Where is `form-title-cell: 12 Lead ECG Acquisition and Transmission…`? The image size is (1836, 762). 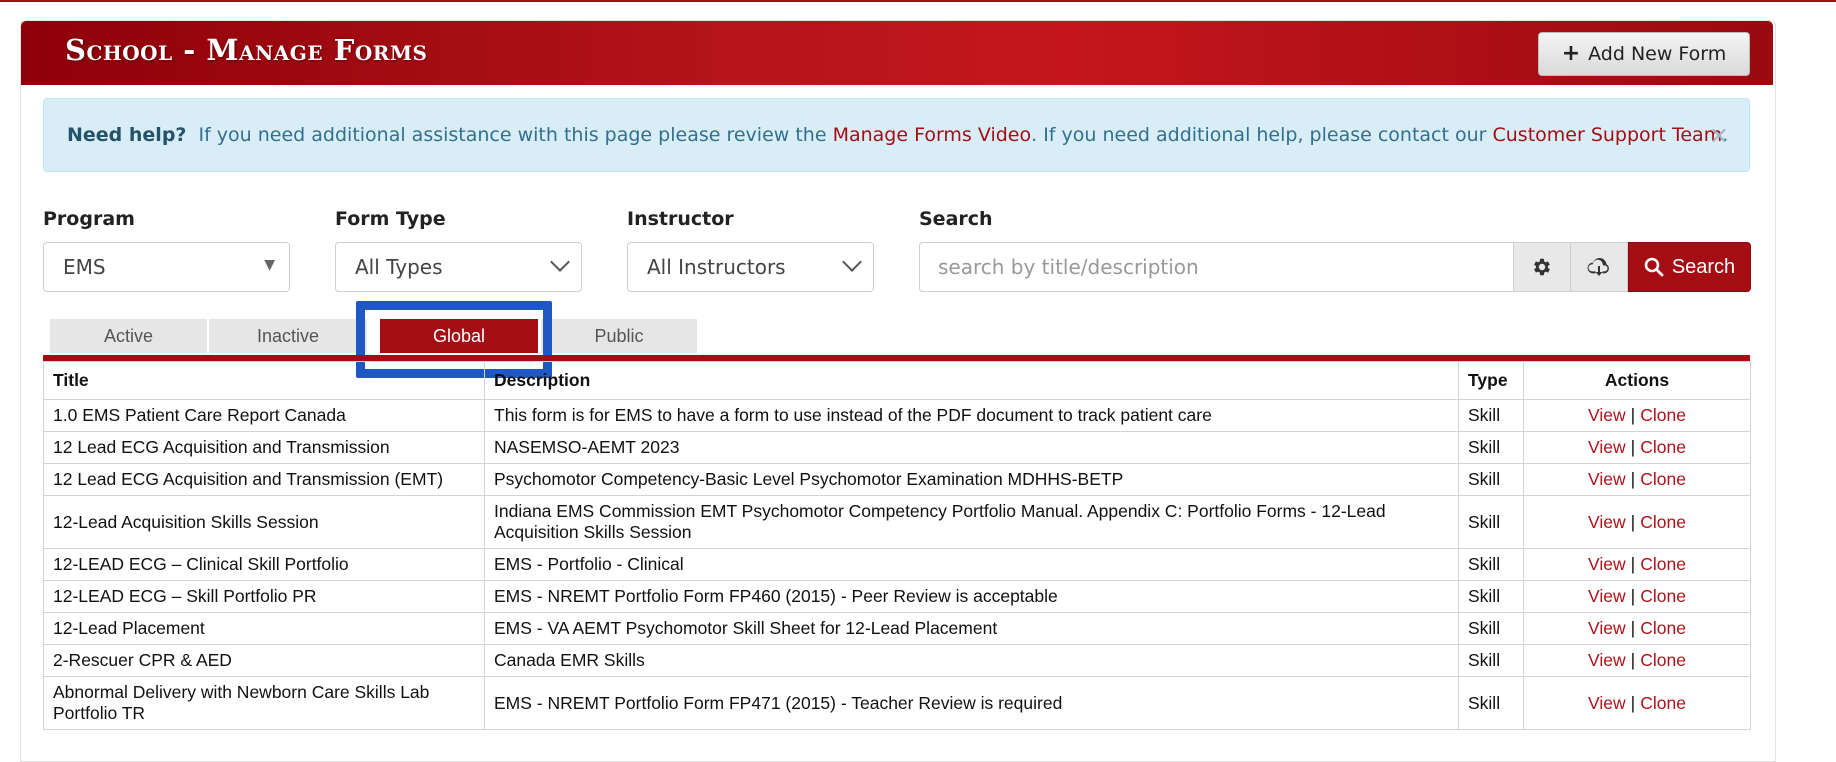 form-title-cell: 12 Lead ECG Acquisition and Transmission… is located at coordinates (264, 479).